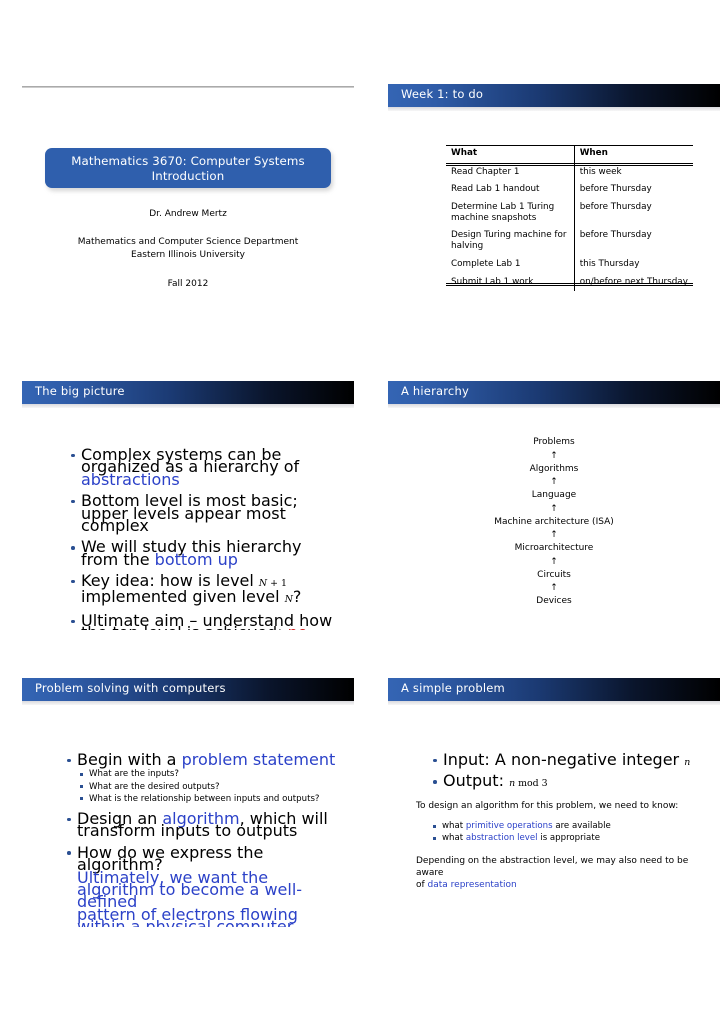  Describe the element at coordinates (510, 282) in the screenshot. I see `cell-what: Submit Lab 1 work` at that location.